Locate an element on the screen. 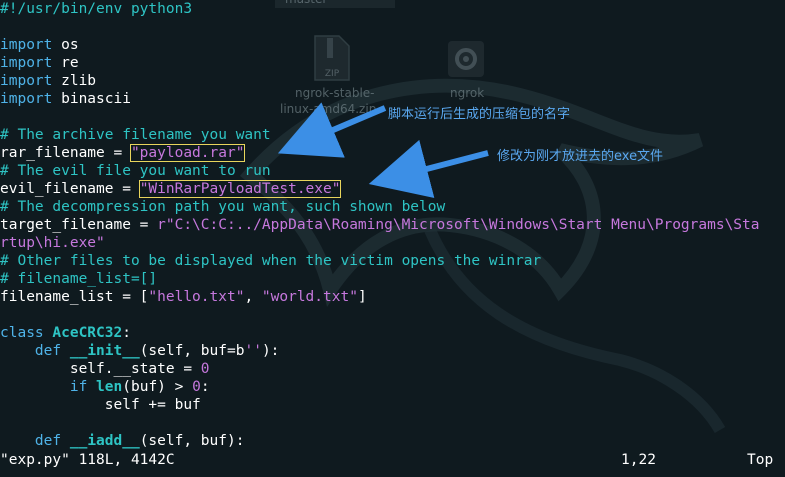 The image size is (785, 477). annotation-exe-name: 修改为刚才放进去的exe文件 is located at coordinates (580, 156).